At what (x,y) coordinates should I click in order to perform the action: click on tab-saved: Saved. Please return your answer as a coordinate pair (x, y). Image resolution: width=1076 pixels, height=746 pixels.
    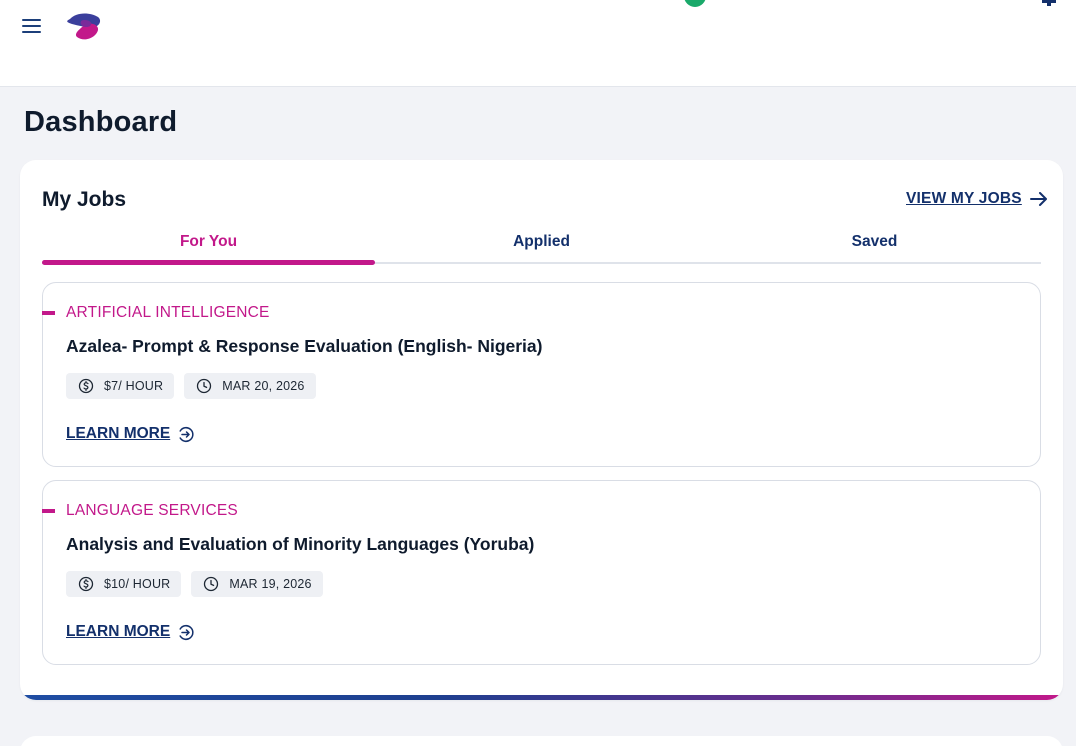
    Looking at the image, I should click on (874, 246).